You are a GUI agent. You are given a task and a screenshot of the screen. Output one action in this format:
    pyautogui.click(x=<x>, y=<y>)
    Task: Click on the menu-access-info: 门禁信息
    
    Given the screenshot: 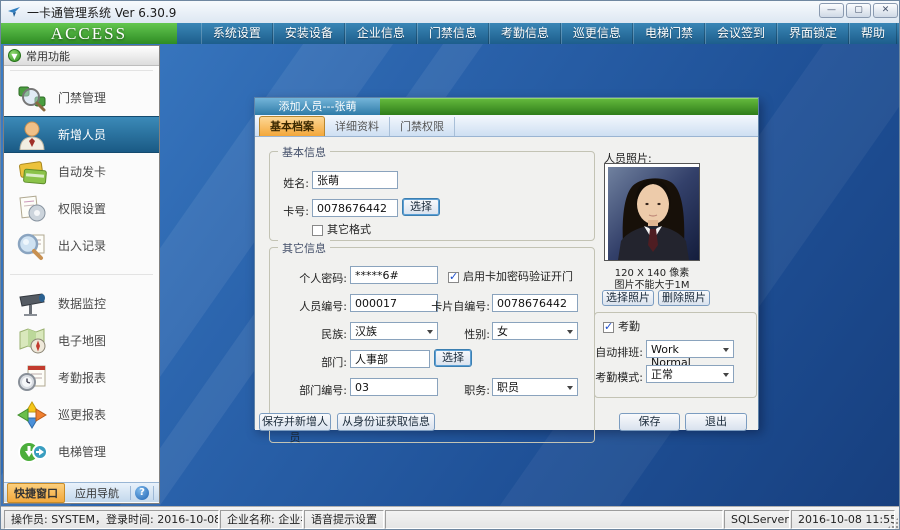 What is the action you would take?
    pyautogui.click(x=452, y=33)
    